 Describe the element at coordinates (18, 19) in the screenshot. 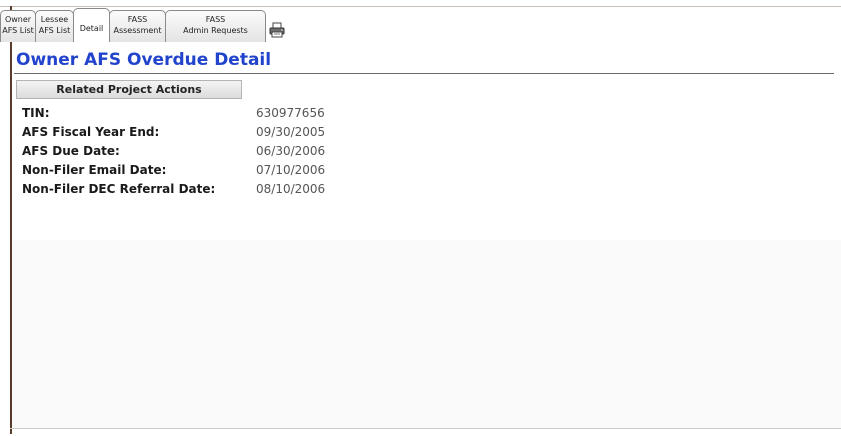

I see `tab-label-line1: Owner` at that location.